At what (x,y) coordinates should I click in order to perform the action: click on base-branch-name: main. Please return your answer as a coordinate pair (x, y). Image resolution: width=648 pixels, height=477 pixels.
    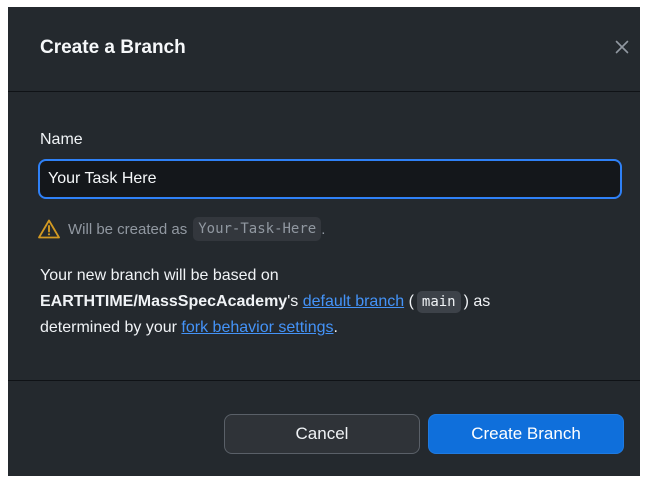
    Looking at the image, I should click on (438, 302).